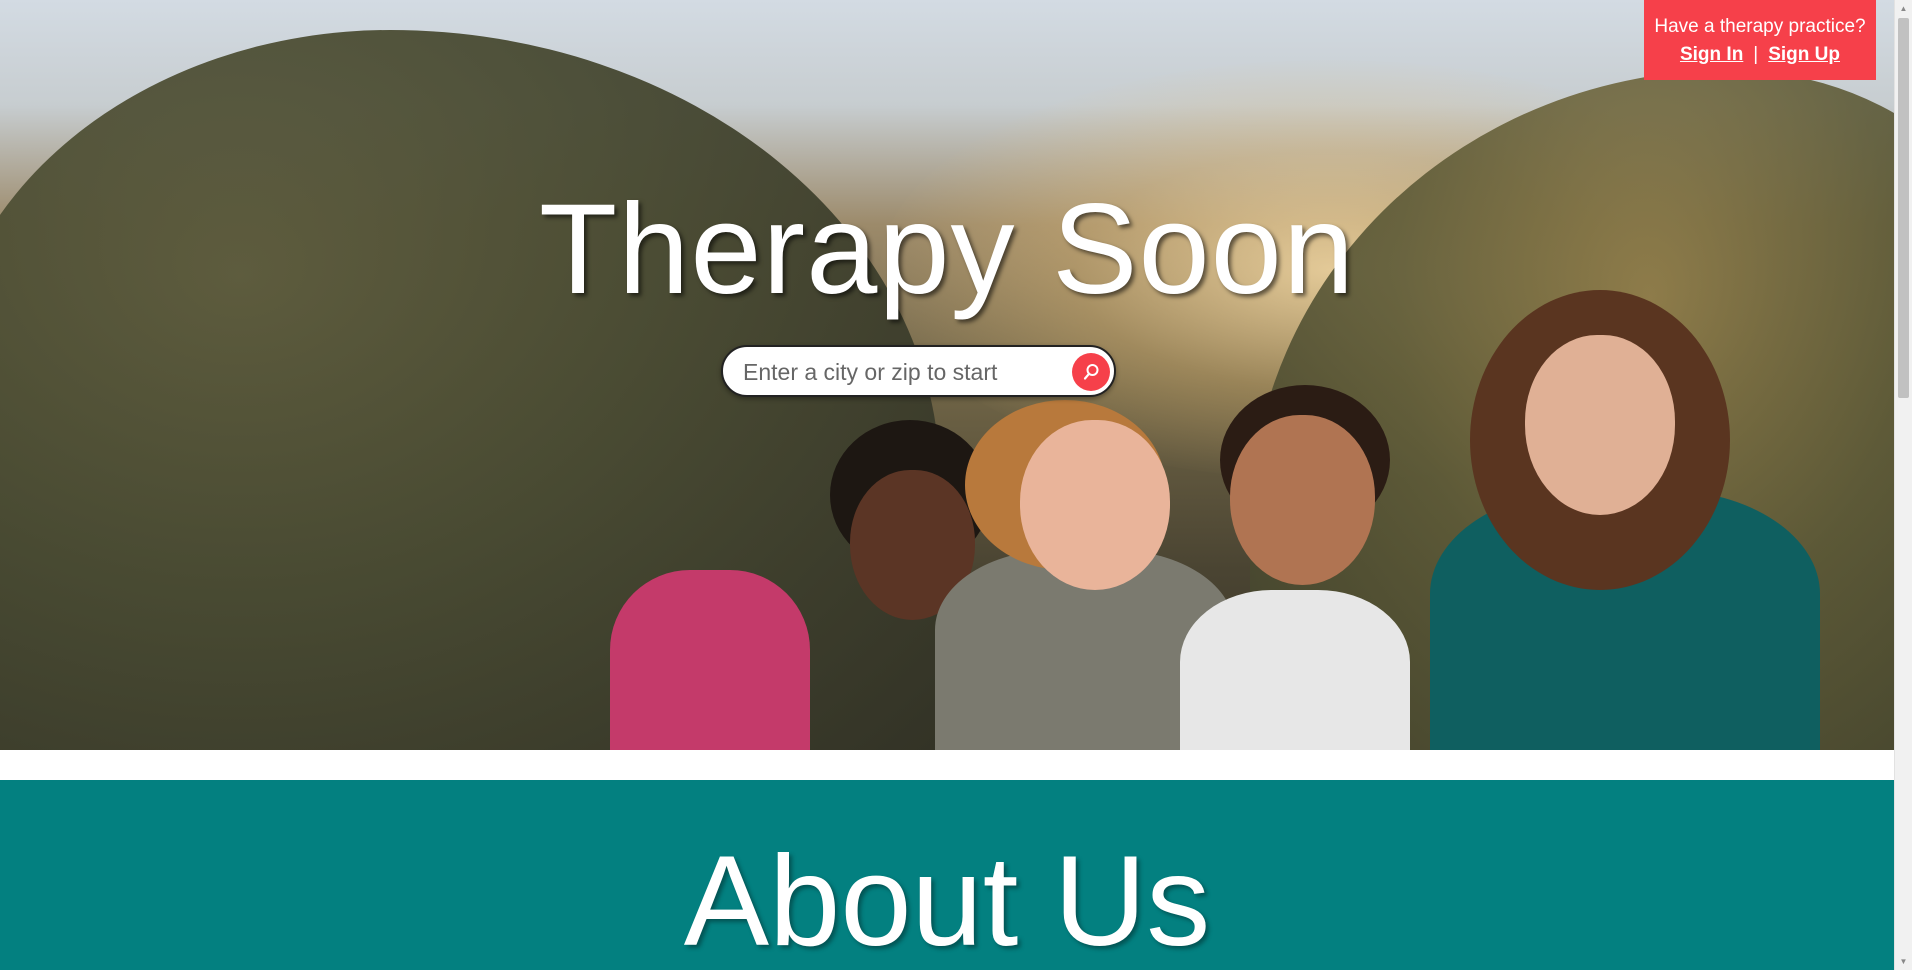 The height and width of the screenshot is (970, 1912). Describe the element at coordinates (1600, 425) in the screenshot. I see `person-4-face` at that location.